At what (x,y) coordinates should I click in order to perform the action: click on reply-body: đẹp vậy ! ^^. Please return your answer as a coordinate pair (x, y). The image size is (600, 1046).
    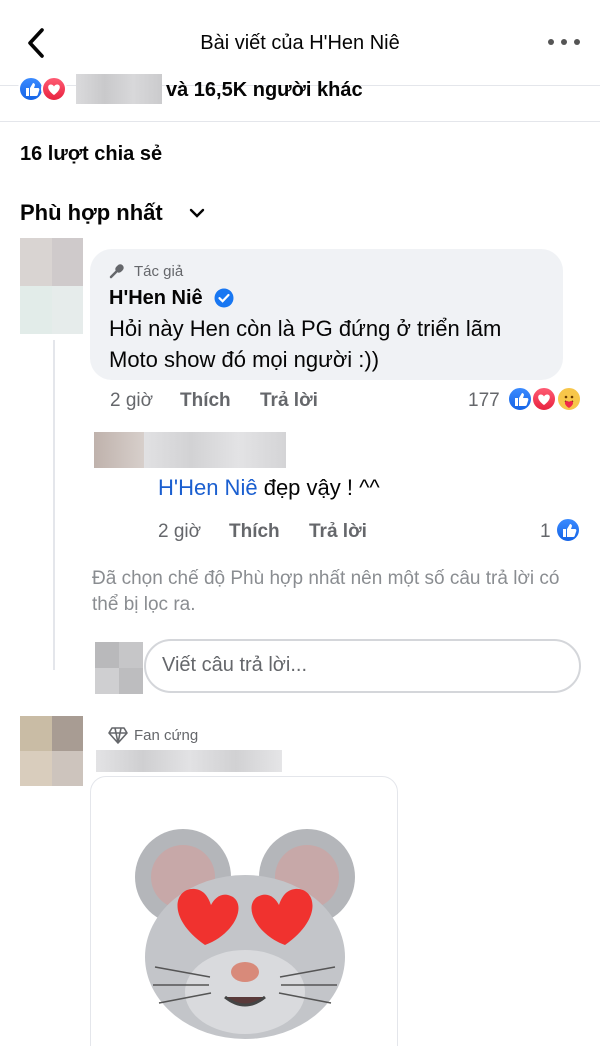
    Looking at the image, I should click on (321, 487).